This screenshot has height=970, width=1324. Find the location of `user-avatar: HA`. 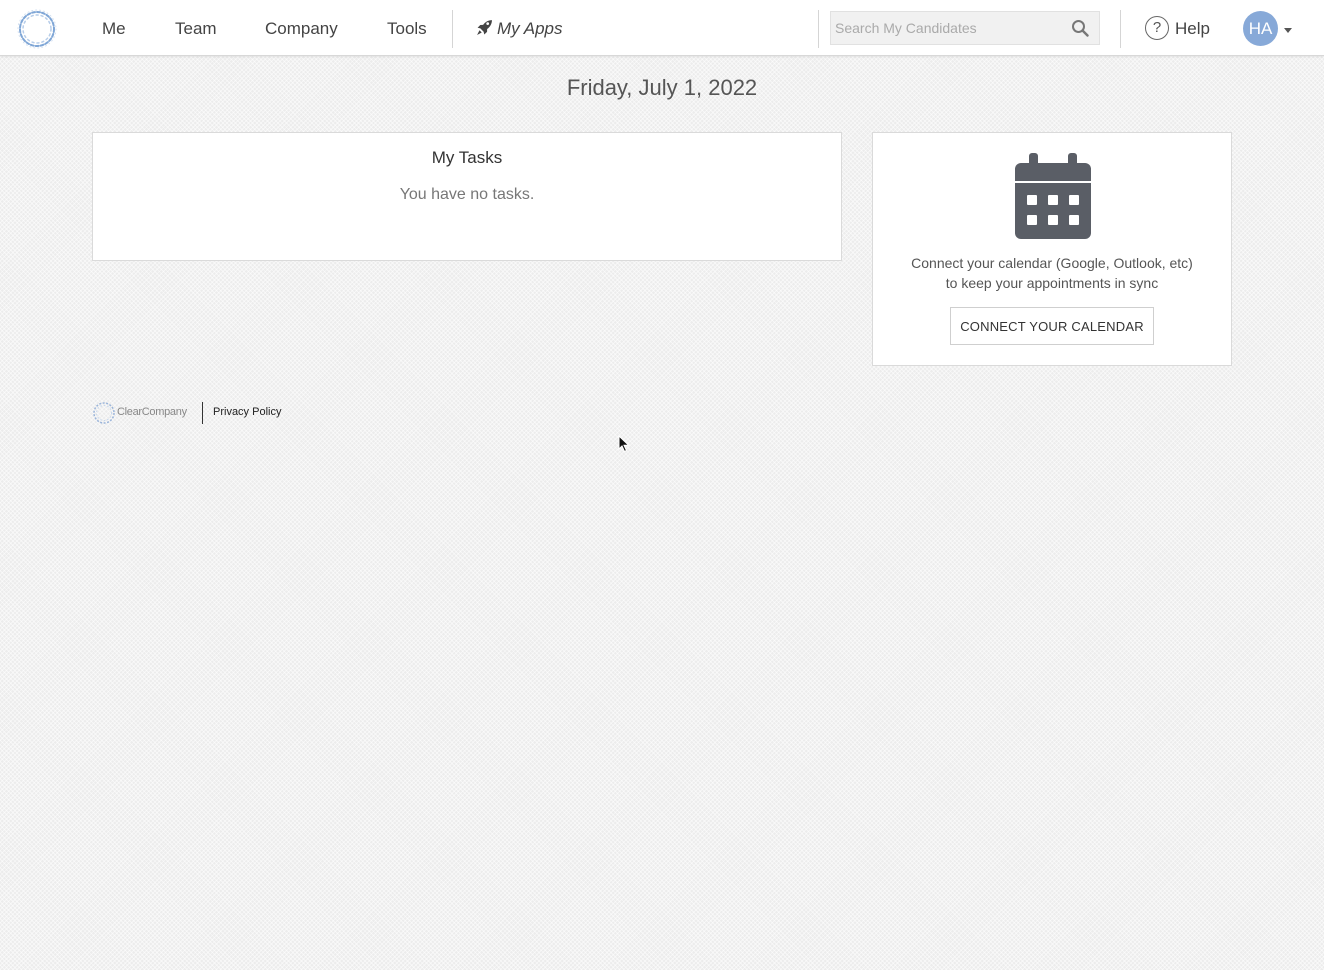

user-avatar: HA is located at coordinates (1260, 28).